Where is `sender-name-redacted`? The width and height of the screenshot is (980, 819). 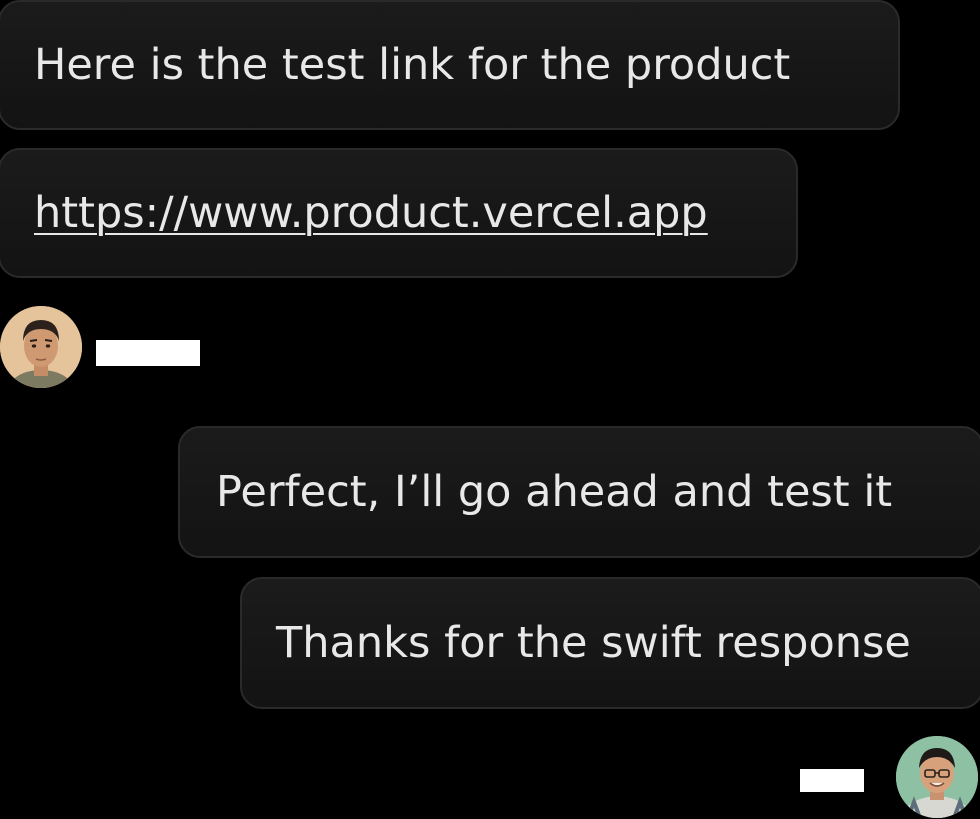
sender-name-redacted is located at coordinates (148, 353).